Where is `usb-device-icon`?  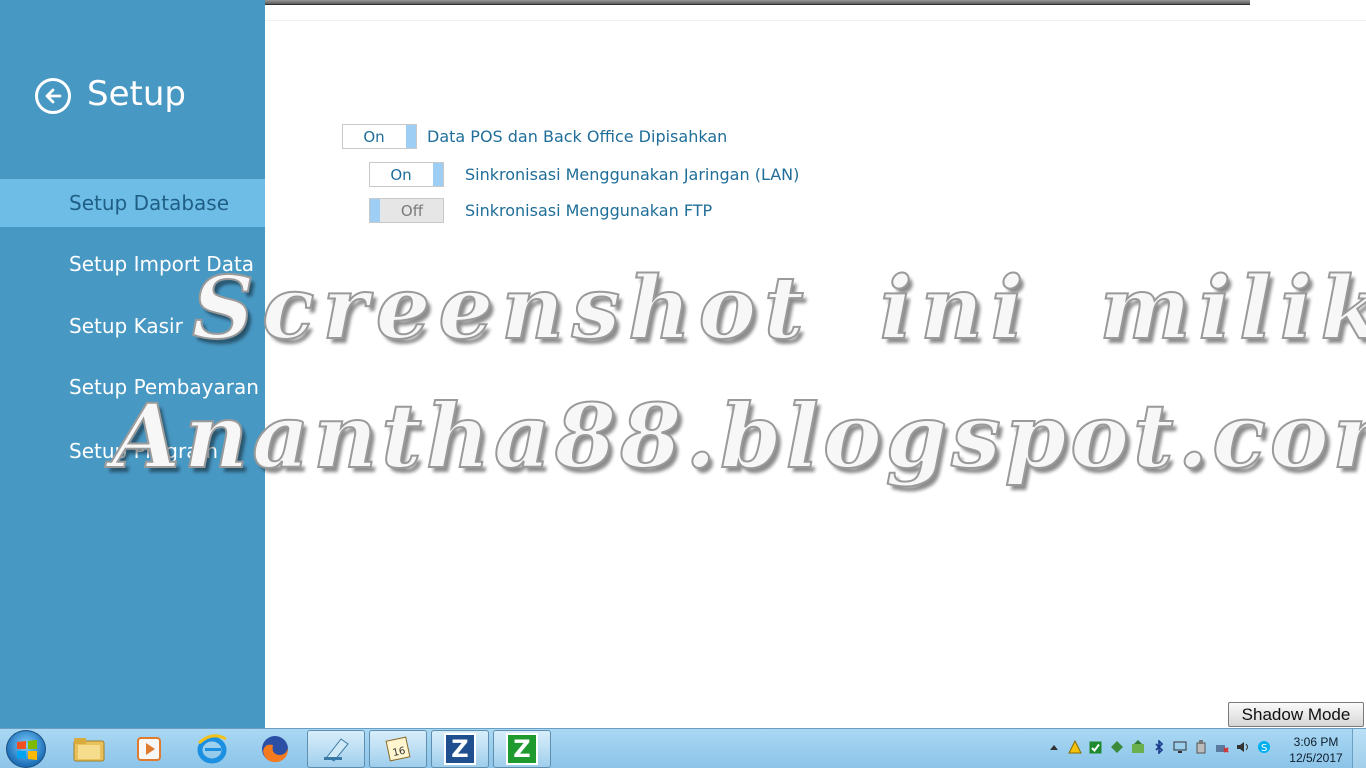 usb-device-icon is located at coordinates (1200, 747).